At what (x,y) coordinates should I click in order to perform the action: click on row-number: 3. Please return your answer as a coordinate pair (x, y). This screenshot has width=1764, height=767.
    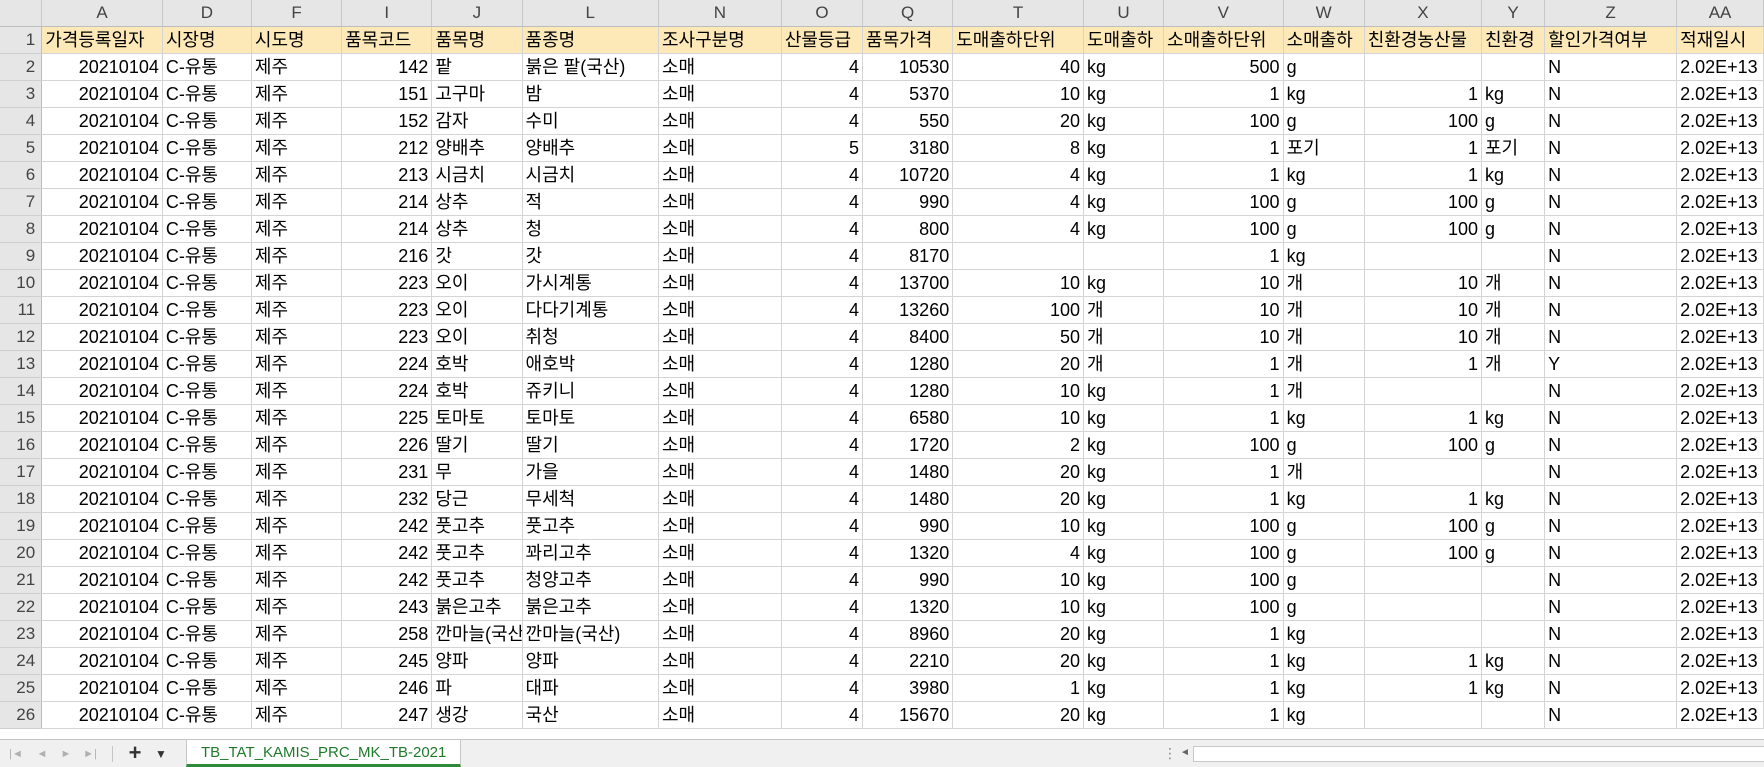
    Looking at the image, I should click on (21, 94).